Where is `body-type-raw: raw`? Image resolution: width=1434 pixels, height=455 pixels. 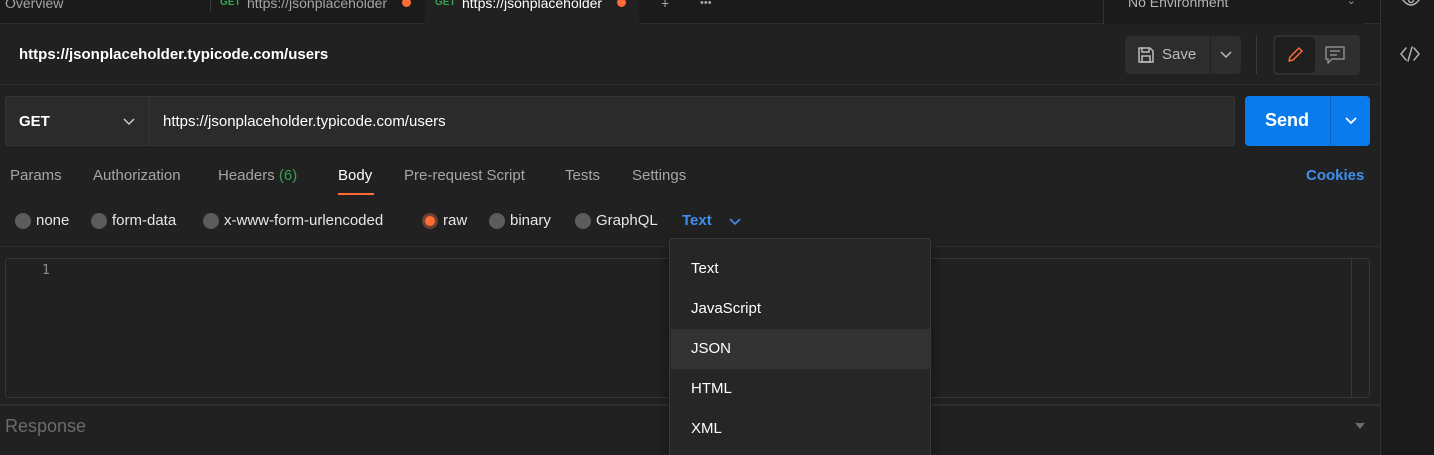 body-type-raw: raw is located at coordinates (447, 222).